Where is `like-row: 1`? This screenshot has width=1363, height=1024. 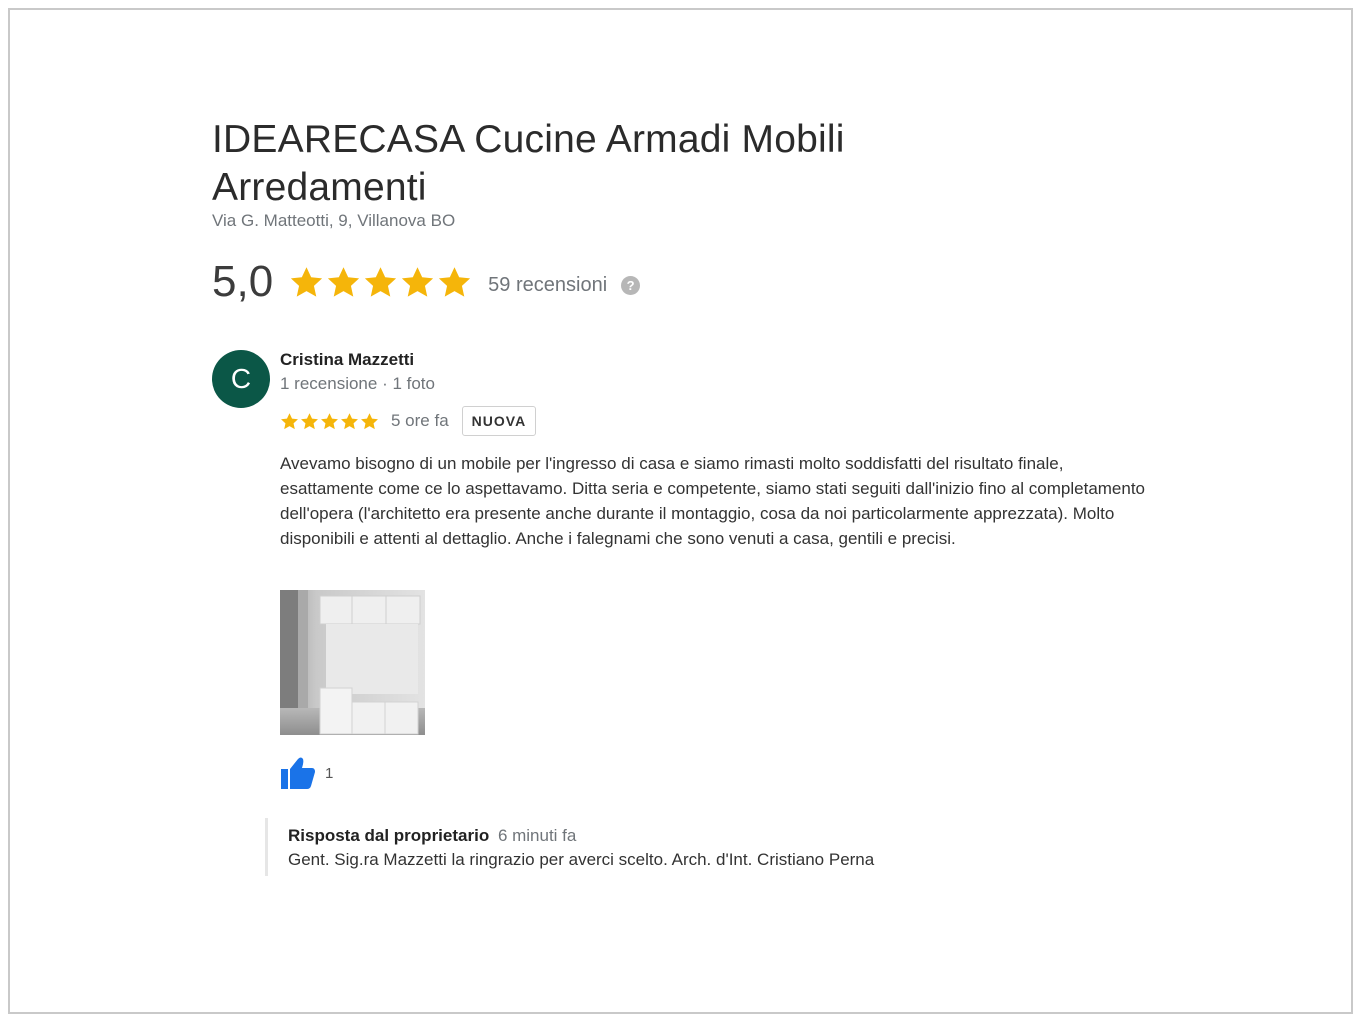
like-row: 1 is located at coordinates (306, 773).